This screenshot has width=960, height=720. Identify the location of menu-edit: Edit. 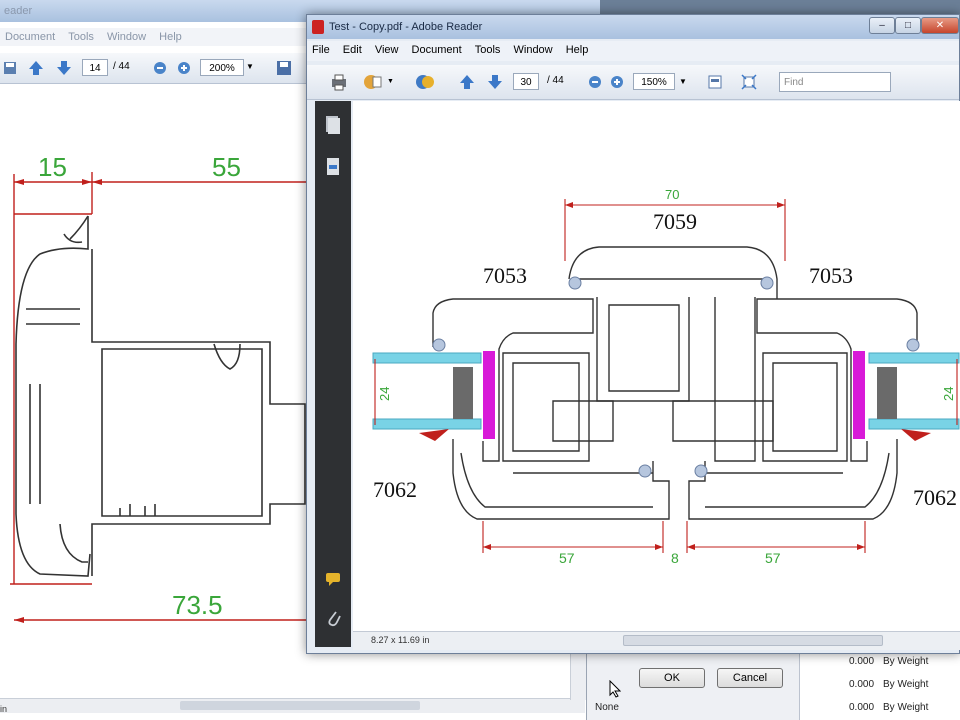
(352, 50).